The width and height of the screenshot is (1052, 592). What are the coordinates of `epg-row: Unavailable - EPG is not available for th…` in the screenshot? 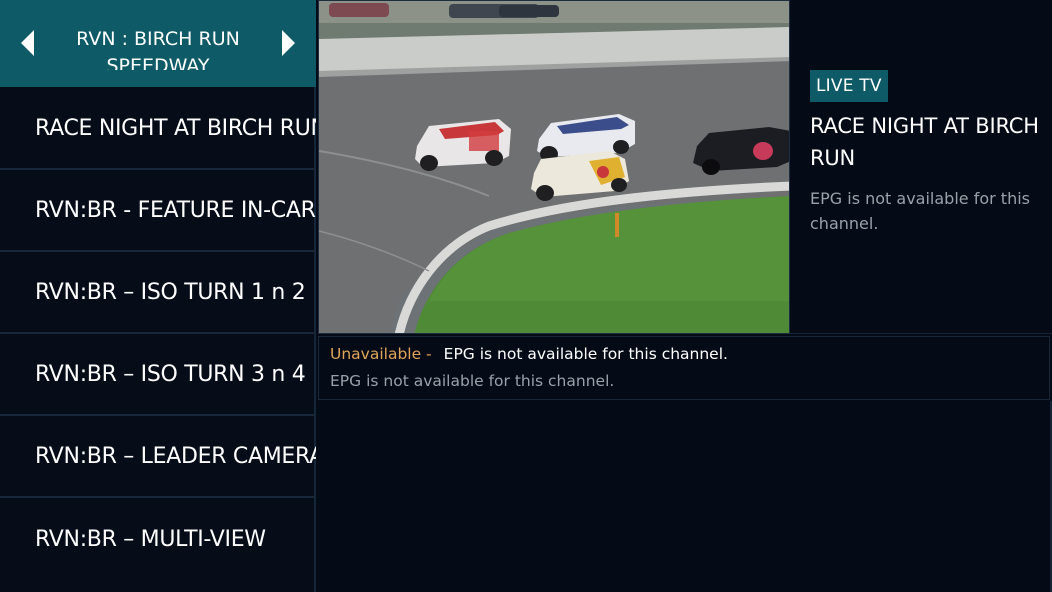 It's located at (684, 368).